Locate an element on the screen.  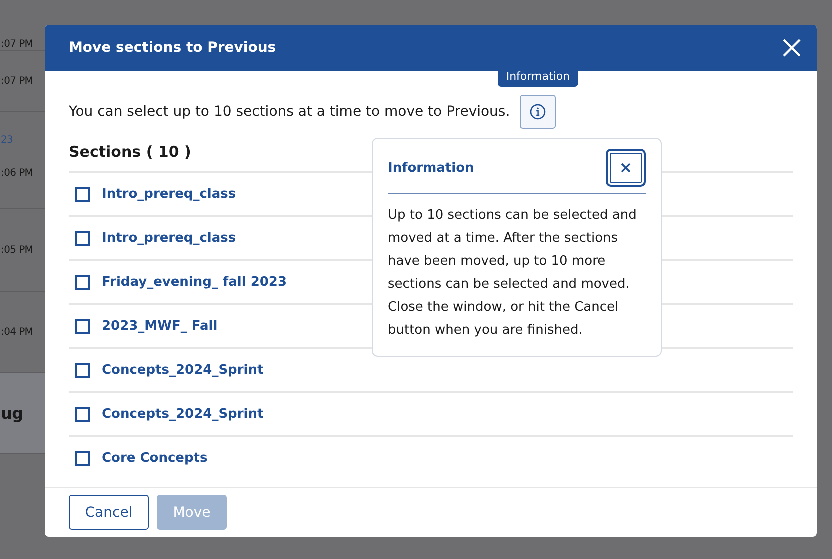
info-button is located at coordinates (538, 112).